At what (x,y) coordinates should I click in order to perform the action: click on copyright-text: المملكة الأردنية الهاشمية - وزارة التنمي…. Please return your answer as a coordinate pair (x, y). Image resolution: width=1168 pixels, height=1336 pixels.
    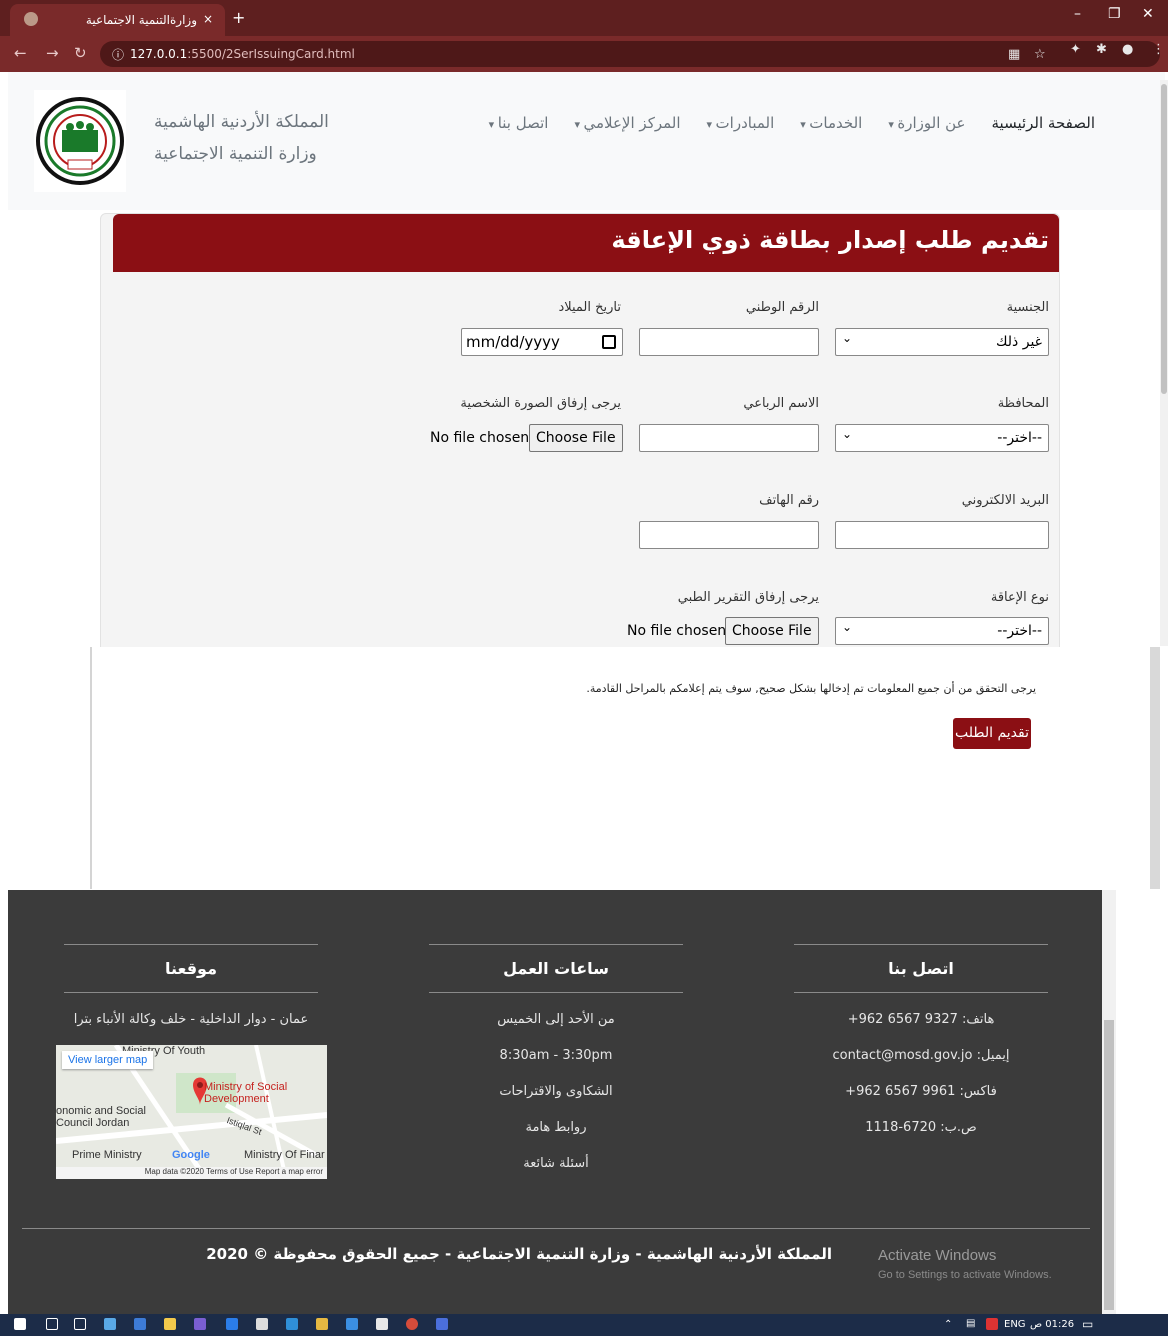
    Looking at the image, I should click on (519, 1254).